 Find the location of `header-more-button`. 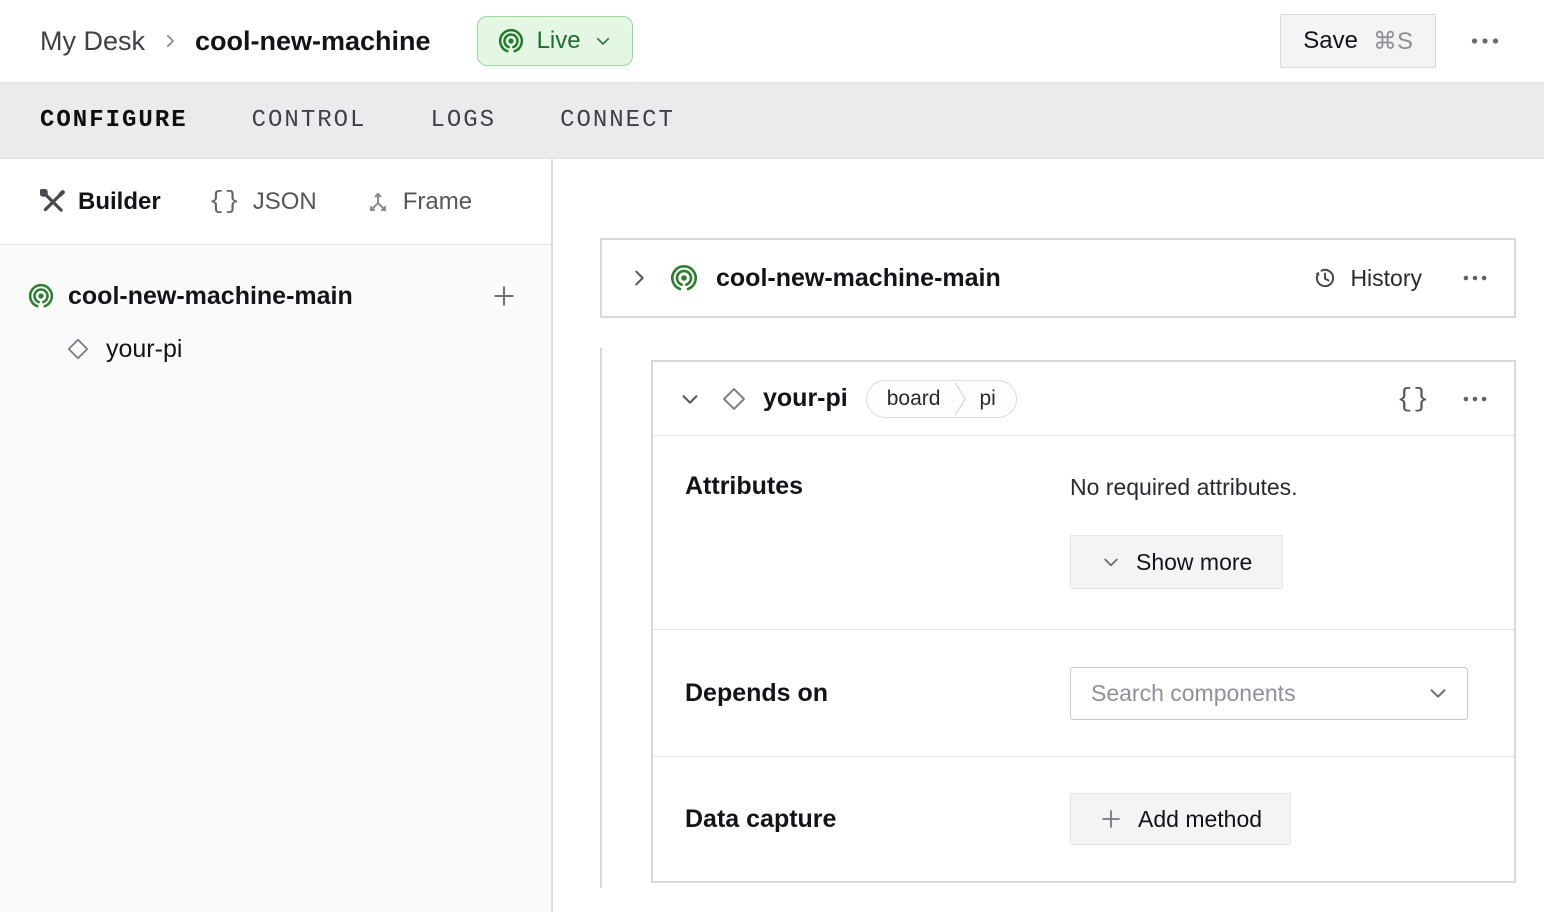

header-more-button is located at coordinates (1485, 41).